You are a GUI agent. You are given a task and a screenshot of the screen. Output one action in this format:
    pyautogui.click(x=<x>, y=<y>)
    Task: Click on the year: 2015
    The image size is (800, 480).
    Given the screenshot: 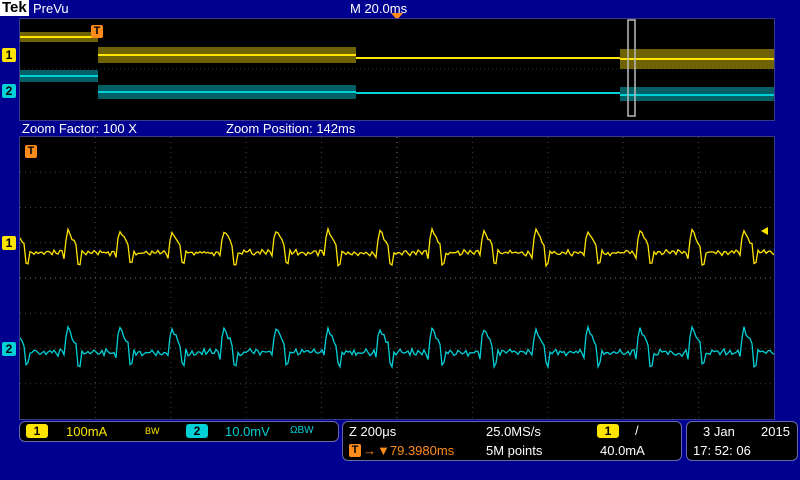 What is the action you would take?
    pyautogui.click(x=775, y=431)
    